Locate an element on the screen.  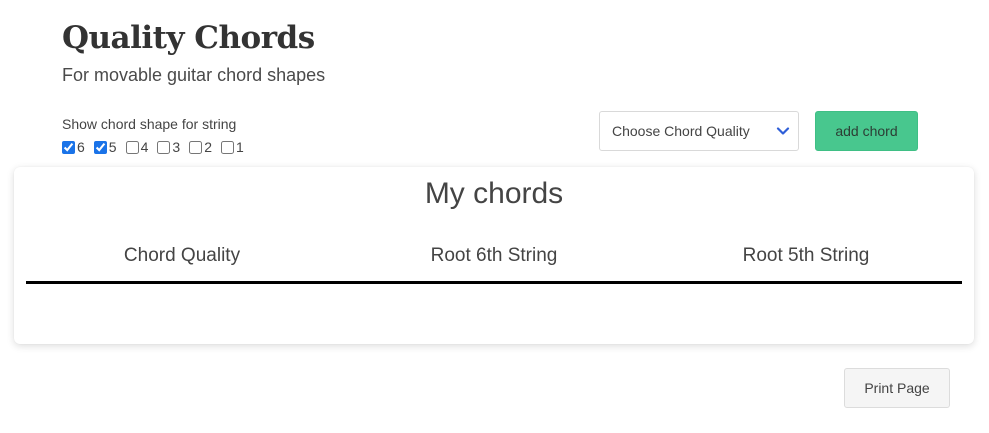
string-option-5: 5 is located at coordinates (105, 147).